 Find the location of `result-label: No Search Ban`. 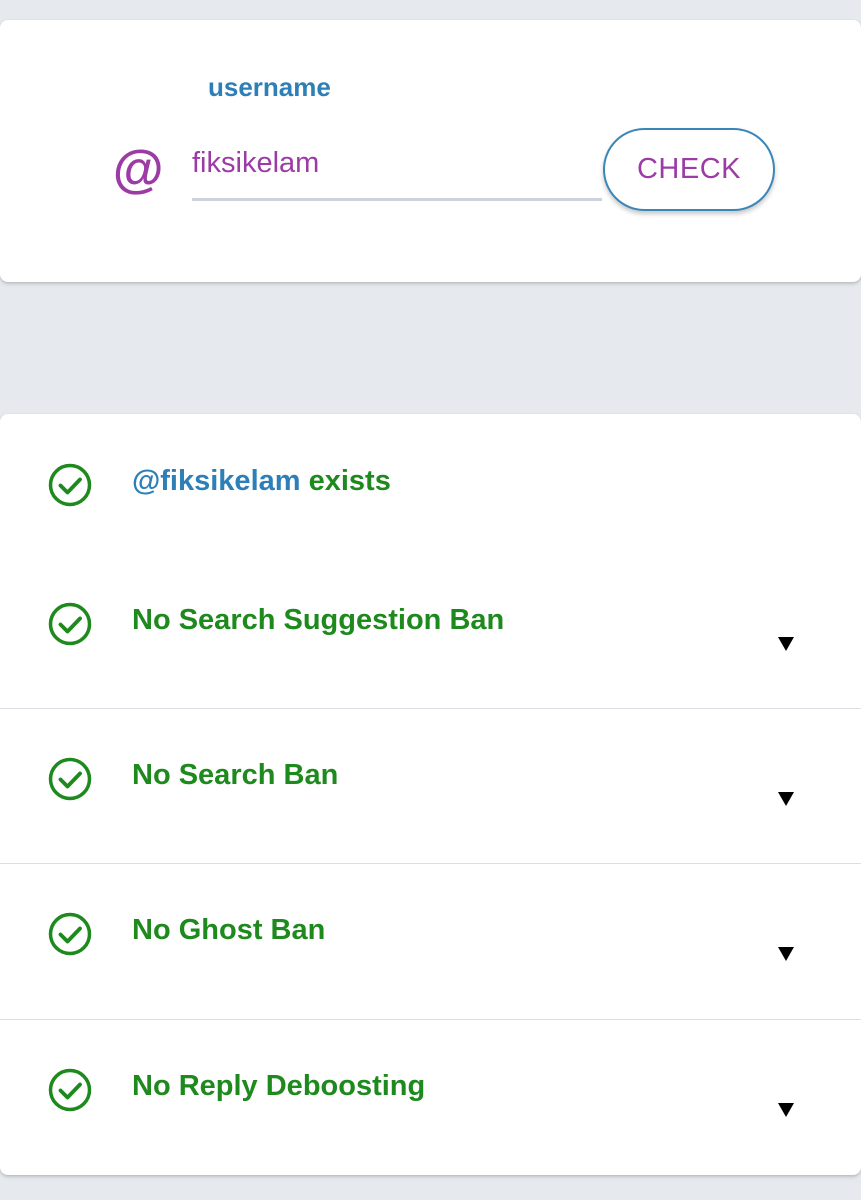

result-label: No Search Ban is located at coordinates (235, 775).